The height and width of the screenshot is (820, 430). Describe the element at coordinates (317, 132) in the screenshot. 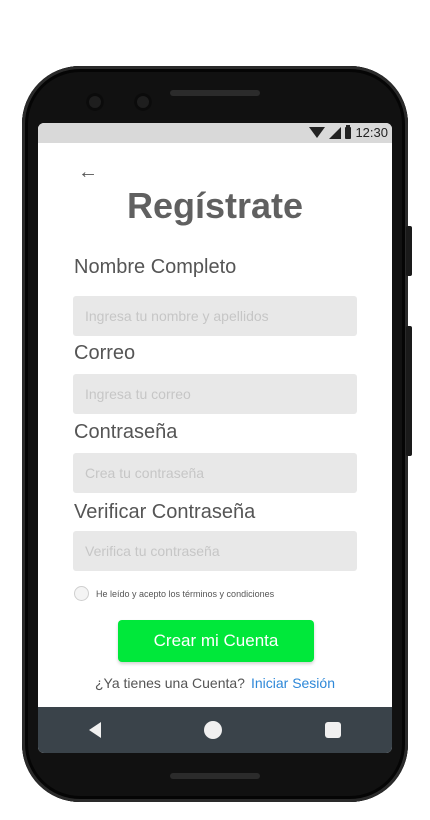

I see `wifi-icon` at that location.